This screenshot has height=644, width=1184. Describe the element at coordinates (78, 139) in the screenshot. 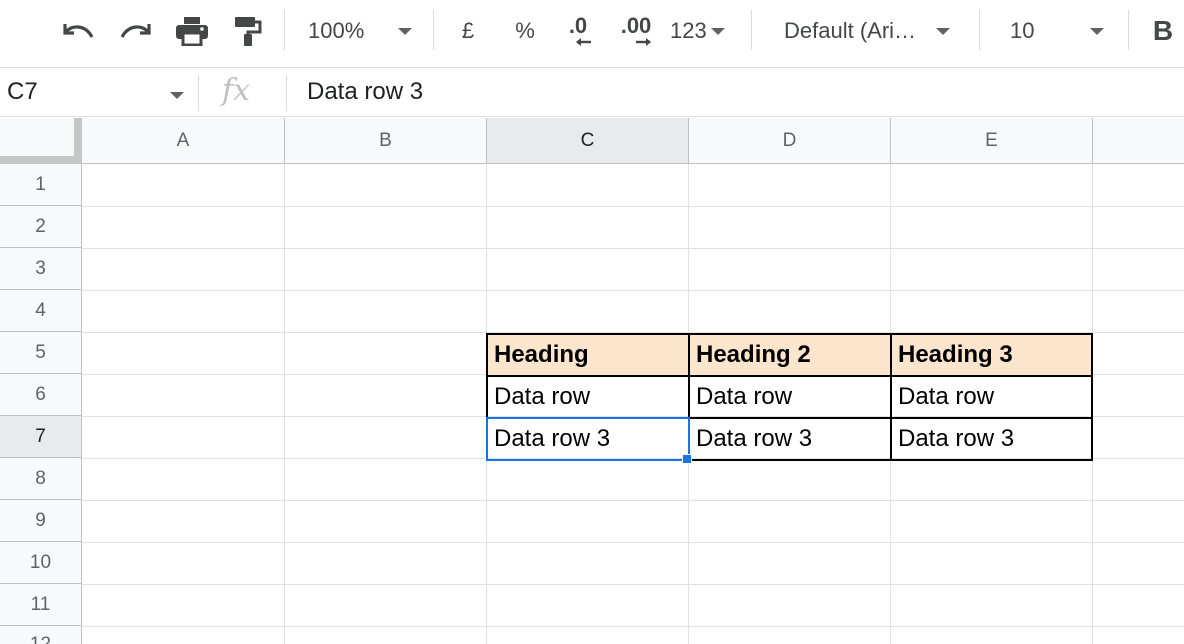

I see `freeze-column-handle` at that location.